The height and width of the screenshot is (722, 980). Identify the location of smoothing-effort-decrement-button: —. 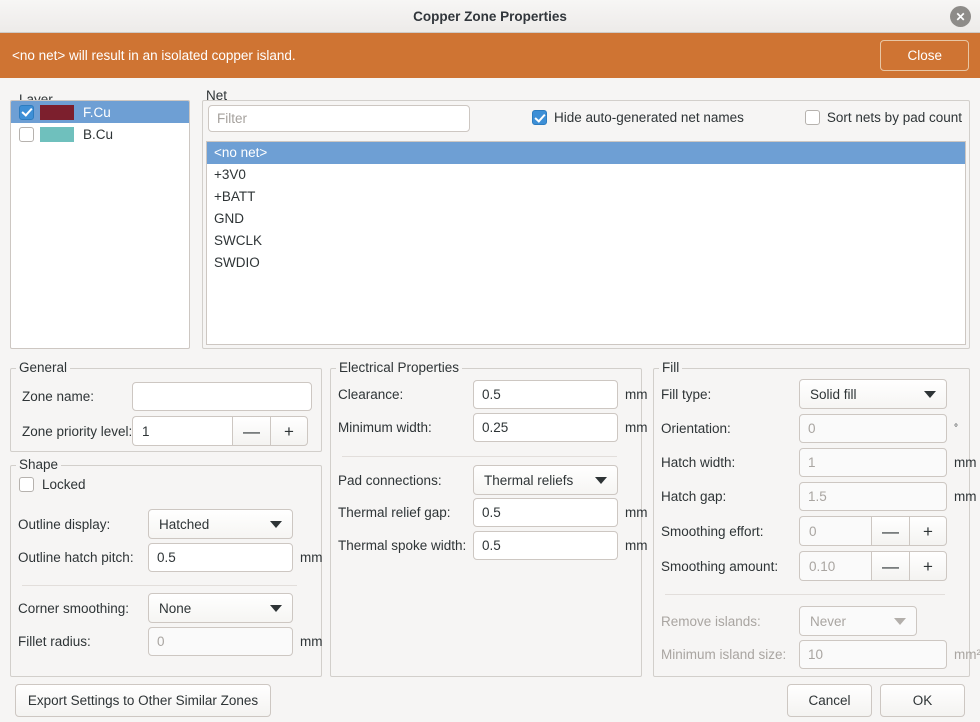
(890, 531).